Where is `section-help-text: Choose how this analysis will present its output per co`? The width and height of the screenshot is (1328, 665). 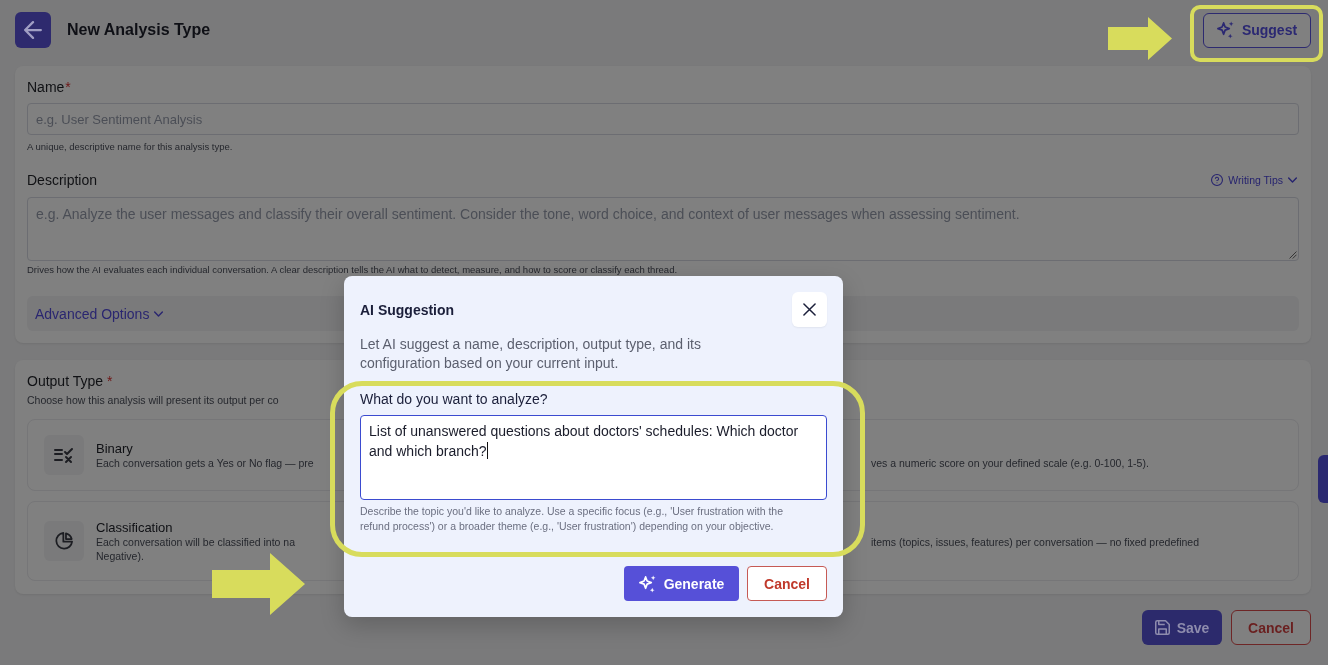 section-help-text: Choose how this analysis will present its output per co is located at coordinates (153, 400).